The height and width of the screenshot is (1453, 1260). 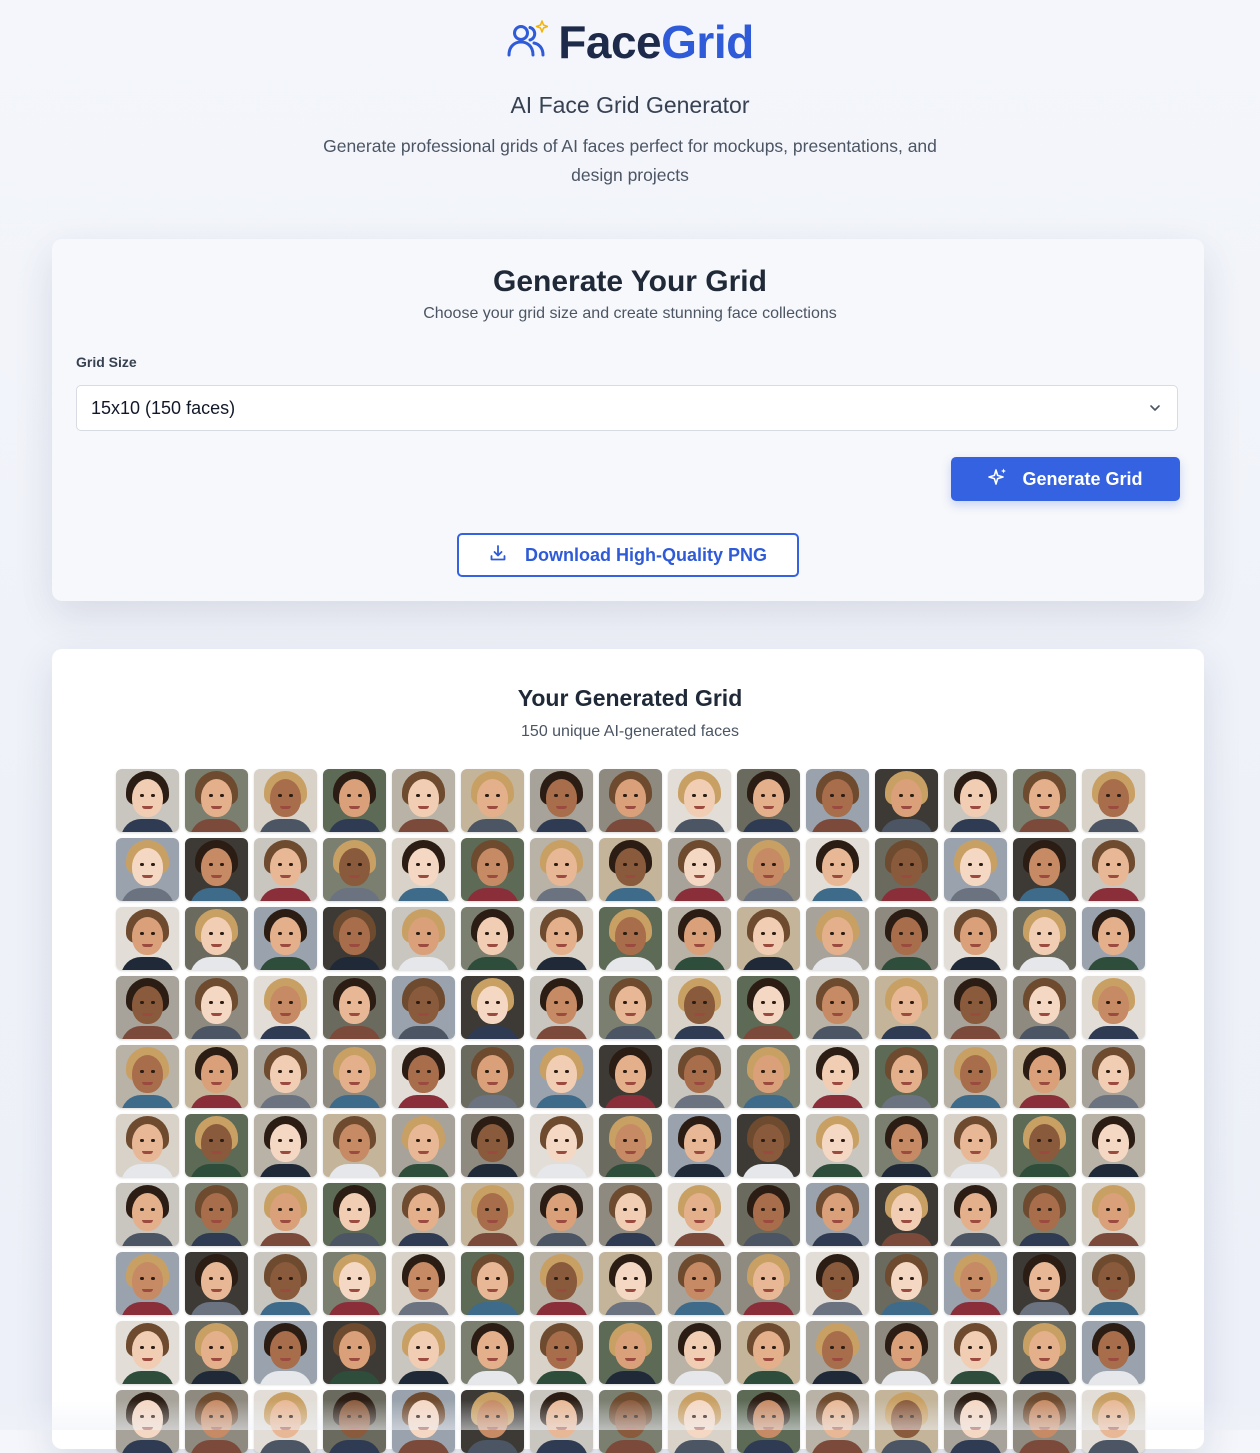 What do you see at coordinates (630, 105) in the screenshot?
I see `page-subtitle: AI Face Grid Generator` at bounding box center [630, 105].